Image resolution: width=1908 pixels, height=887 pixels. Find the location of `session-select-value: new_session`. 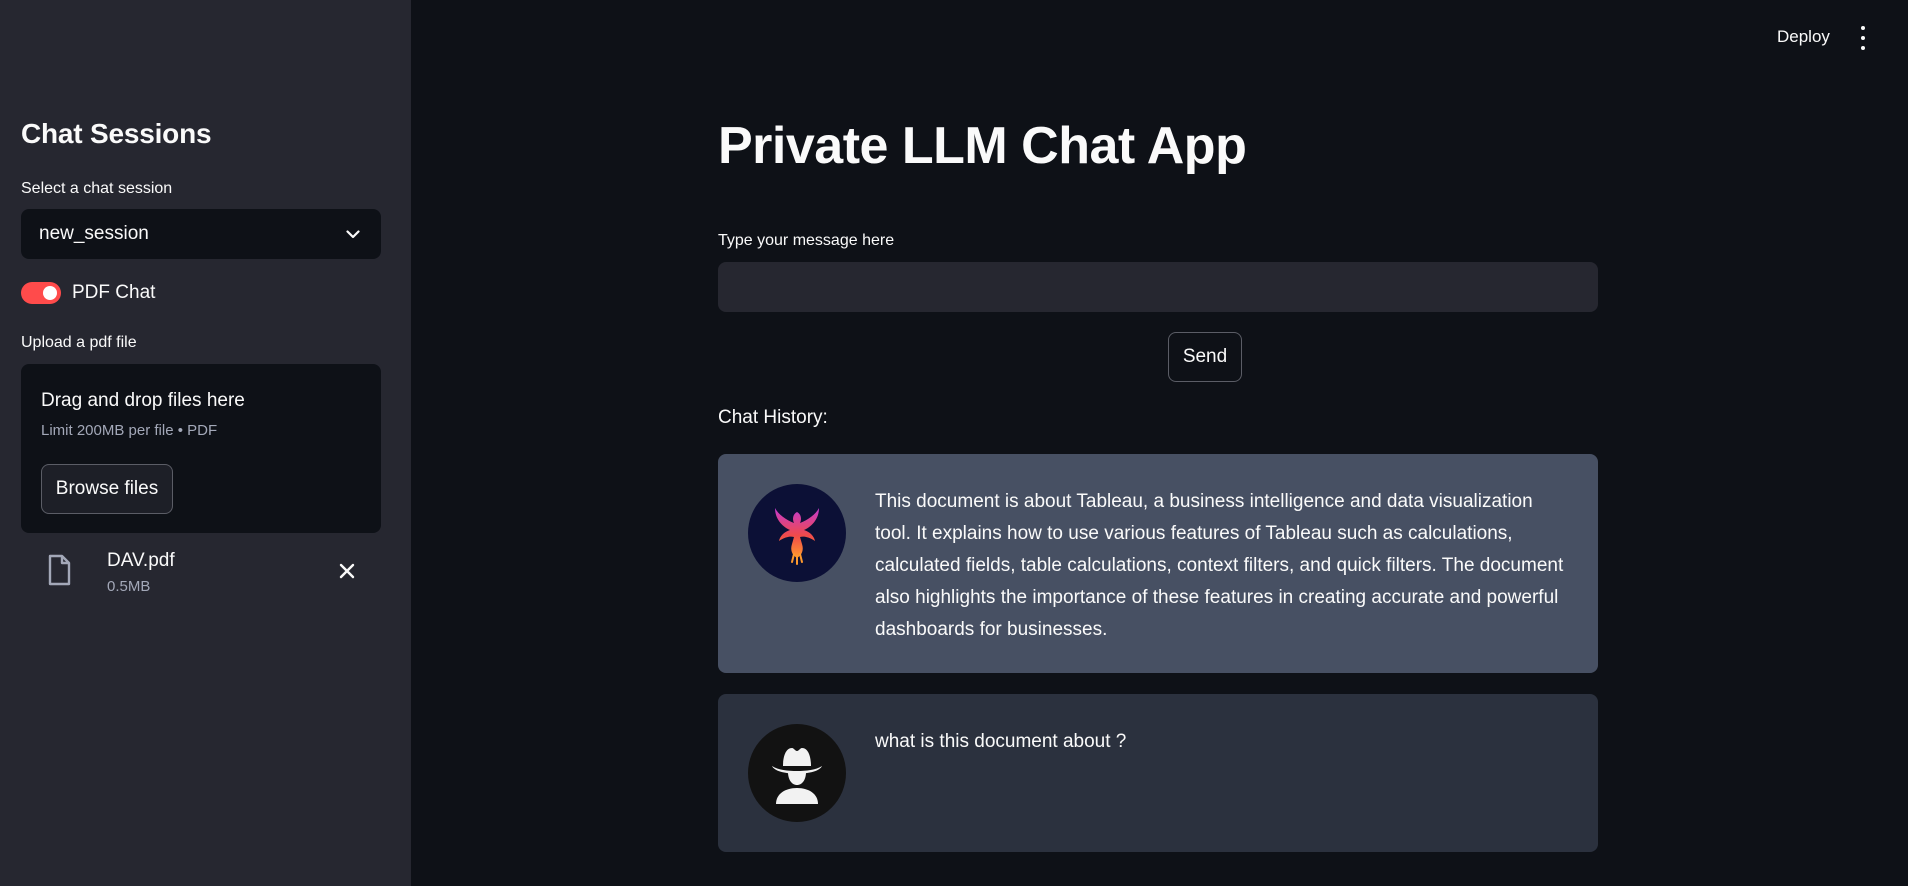

session-select-value: new_session is located at coordinates (94, 233).